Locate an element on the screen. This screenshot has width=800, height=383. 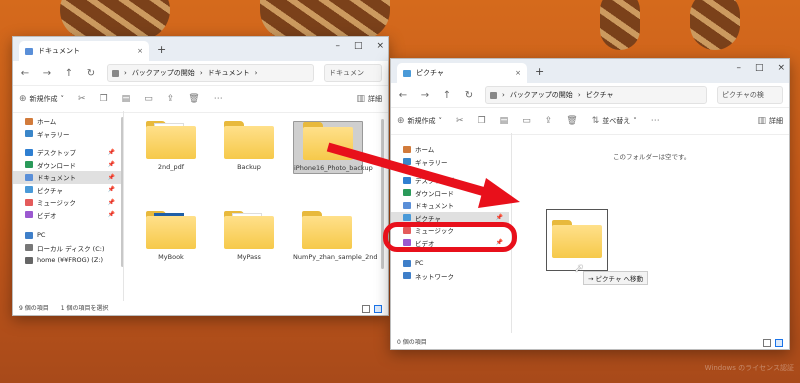
address-box: › バックアップの開始 › ピクチャ is located at coordinates (596, 95).